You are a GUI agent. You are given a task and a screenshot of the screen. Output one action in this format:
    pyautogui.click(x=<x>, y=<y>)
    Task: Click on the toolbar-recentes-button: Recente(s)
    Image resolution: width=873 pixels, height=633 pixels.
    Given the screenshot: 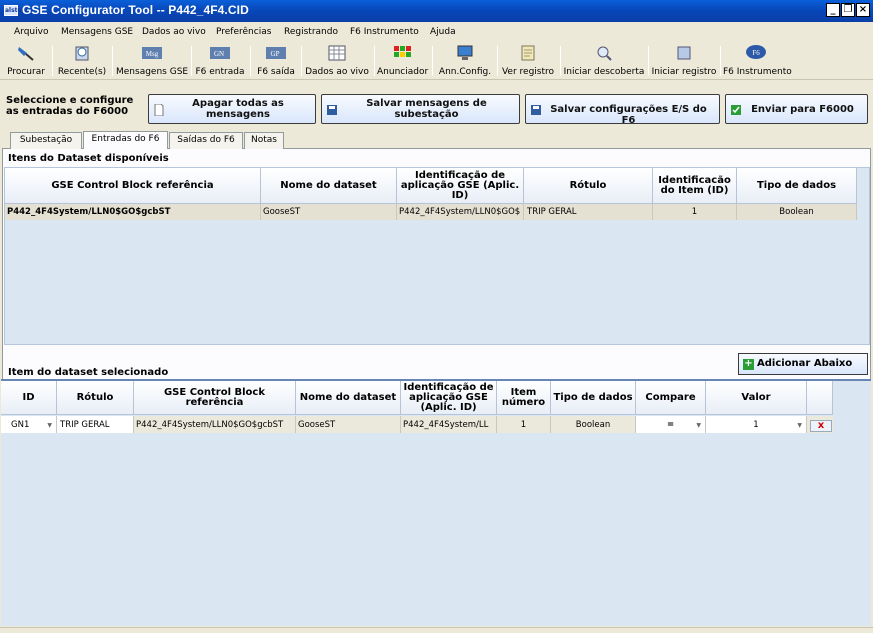 What is the action you would take?
    pyautogui.click(x=82, y=61)
    